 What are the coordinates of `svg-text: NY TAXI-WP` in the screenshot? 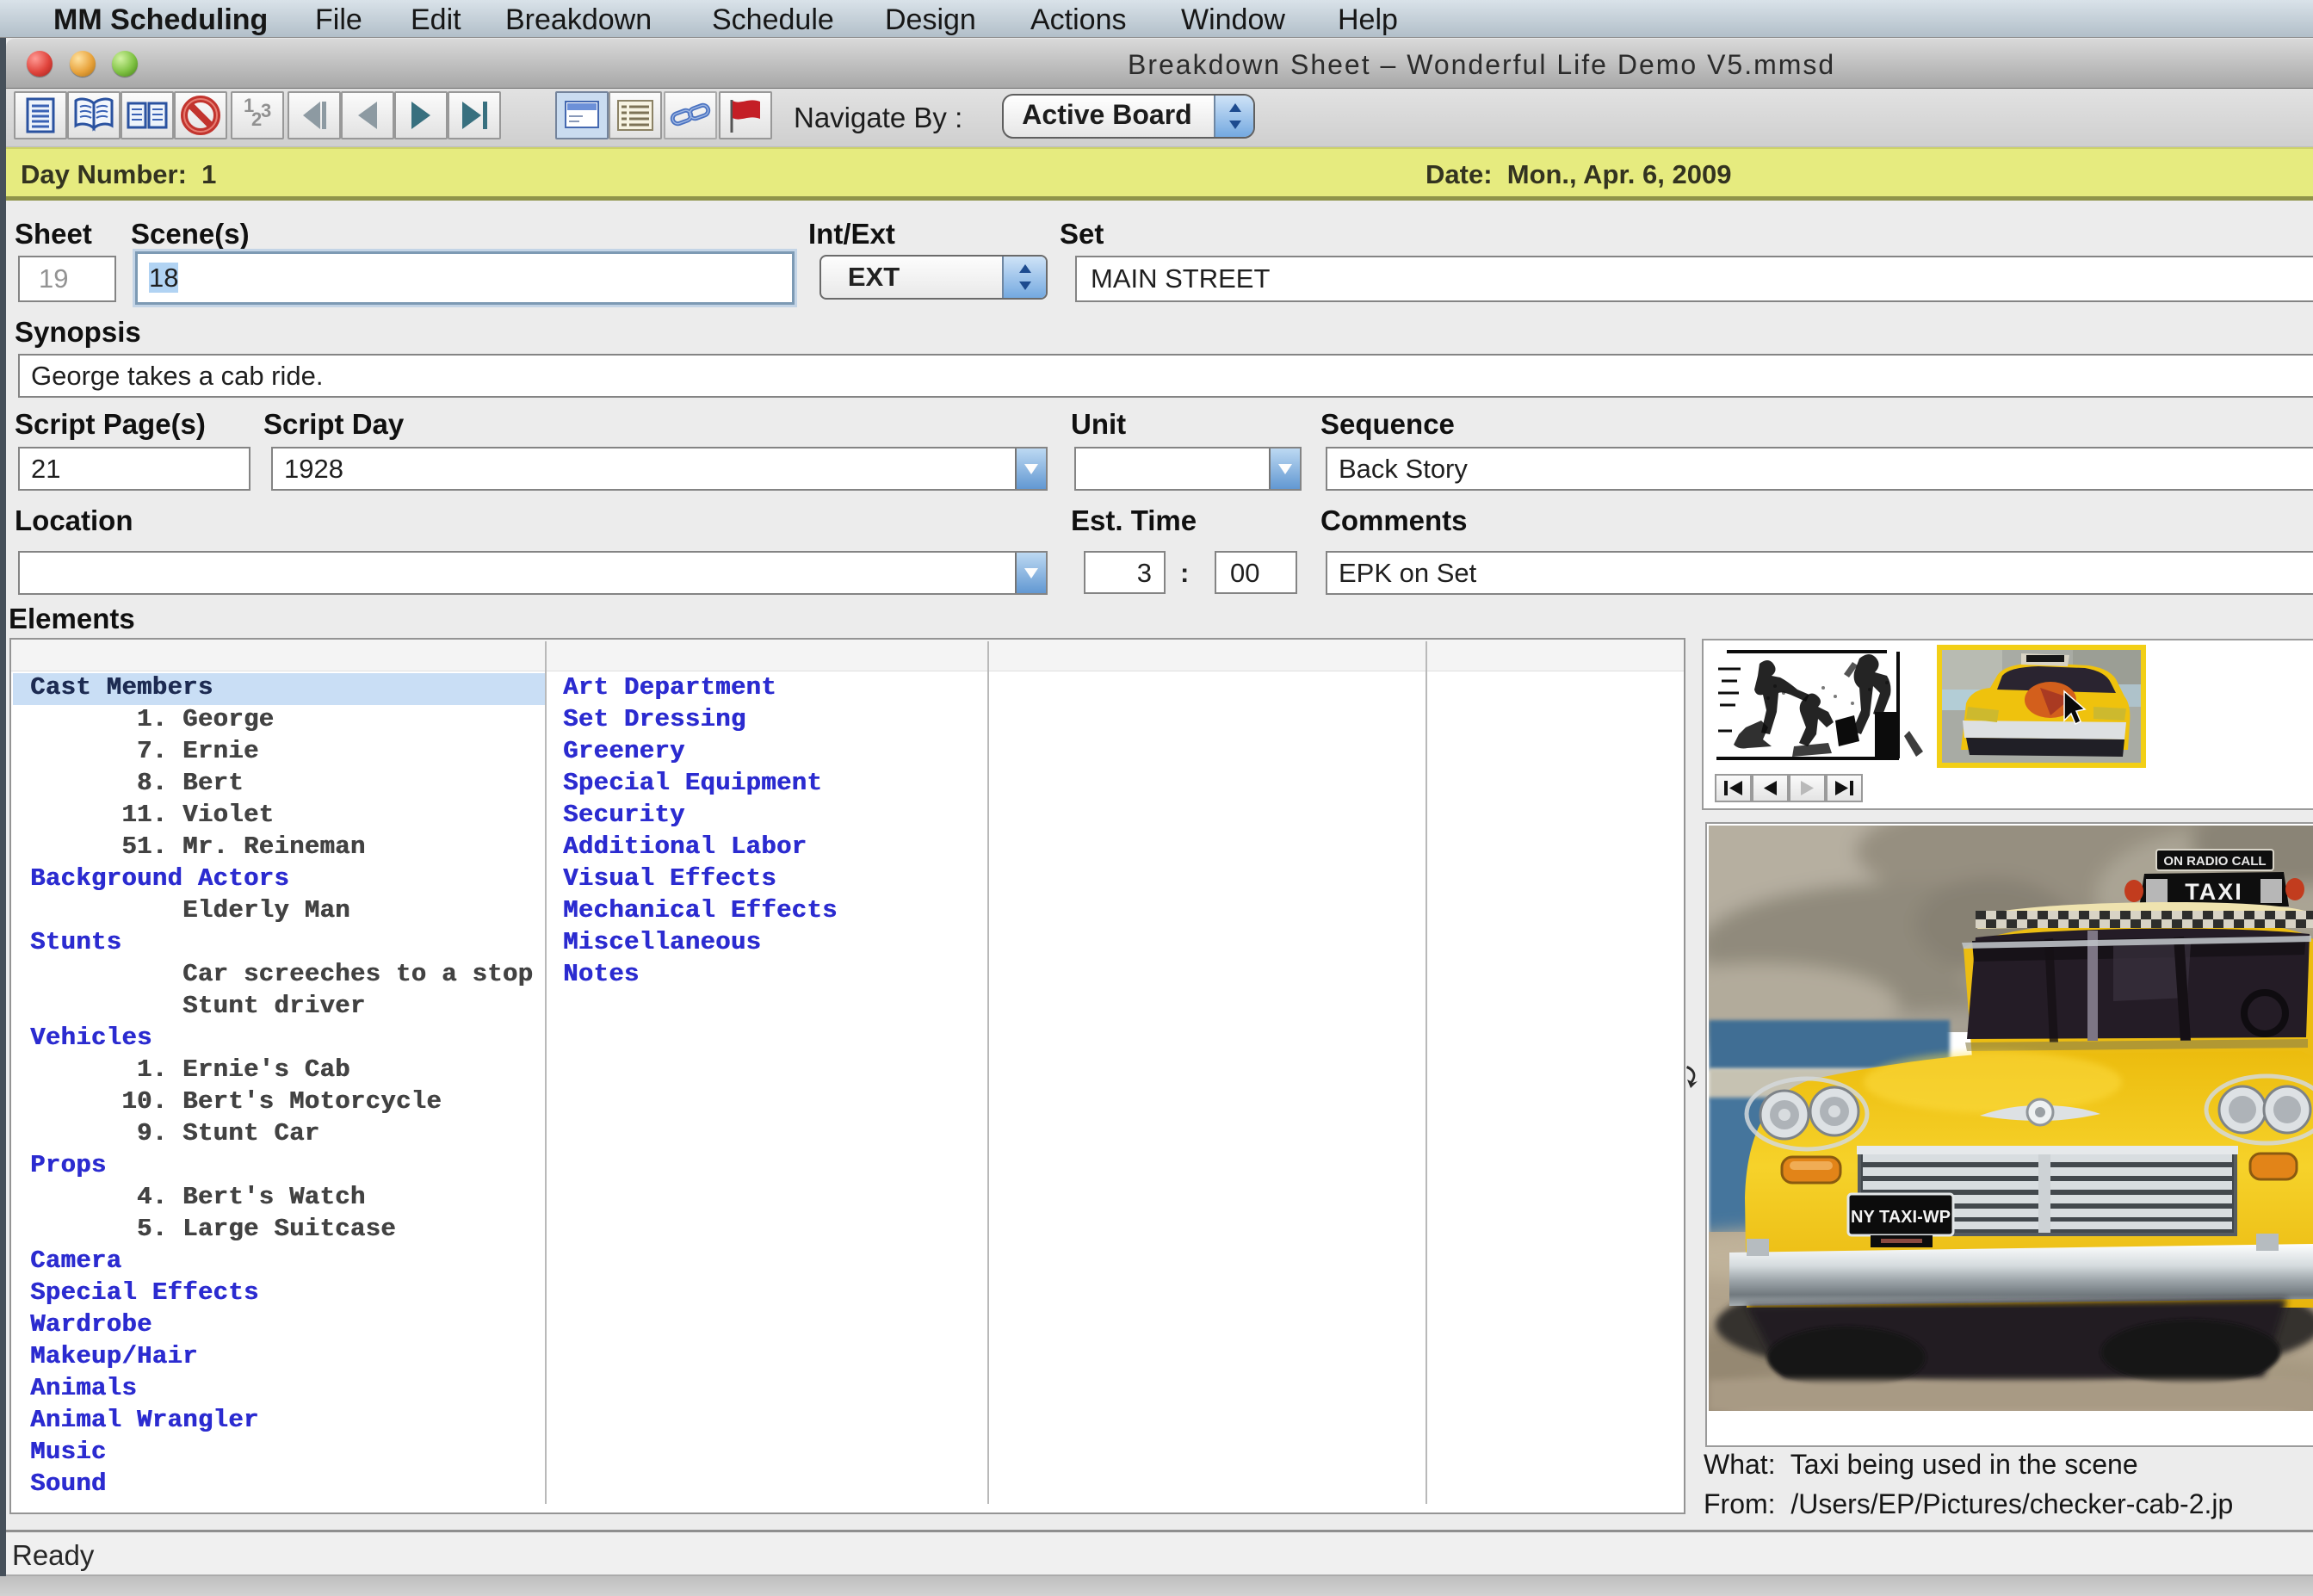 It's located at (1901, 1217).